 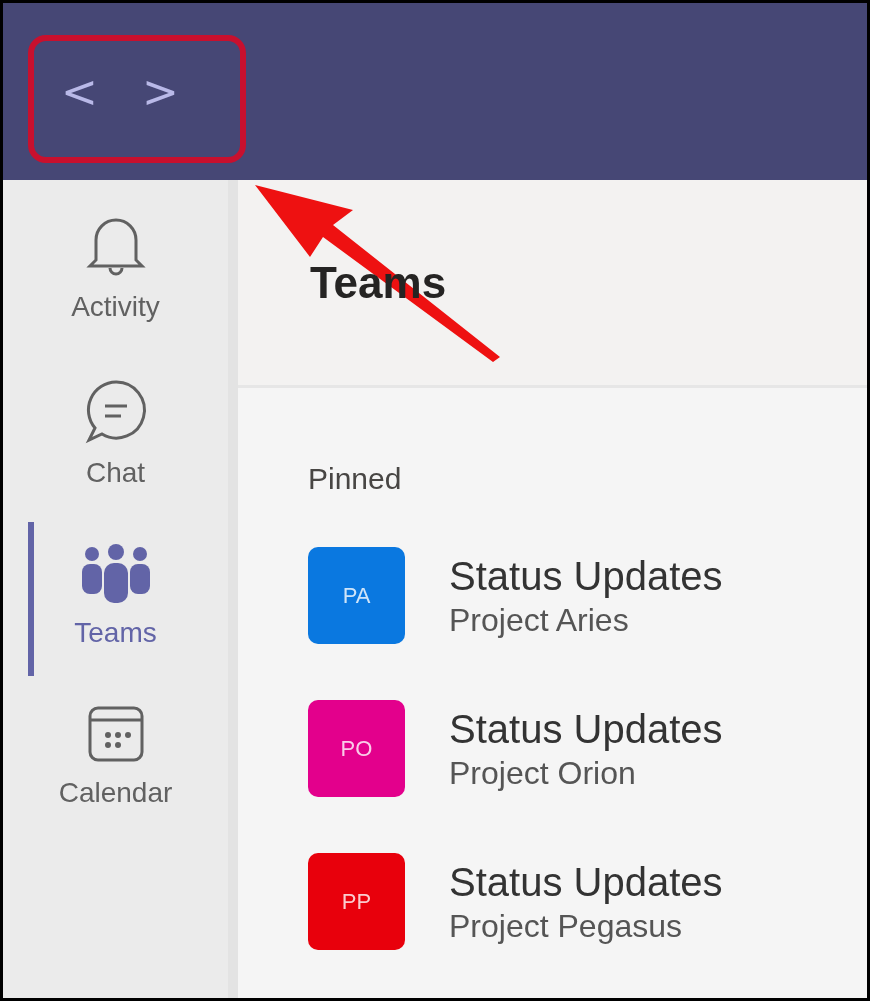 I want to click on rail-item: Activity, so click(x=115, y=270).